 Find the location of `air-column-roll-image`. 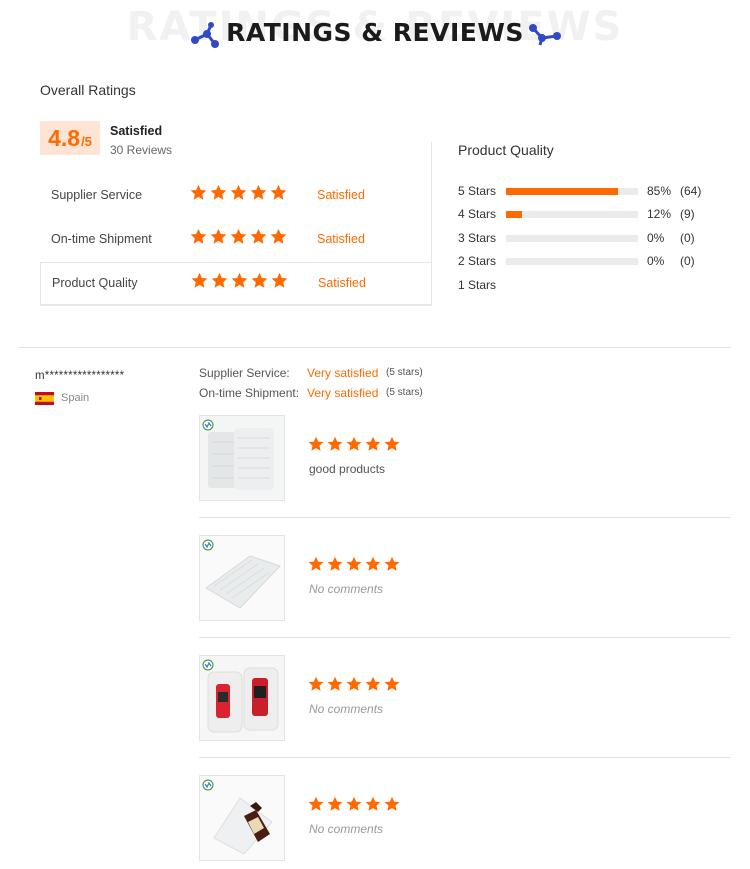

air-column-roll-image is located at coordinates (242, 458).